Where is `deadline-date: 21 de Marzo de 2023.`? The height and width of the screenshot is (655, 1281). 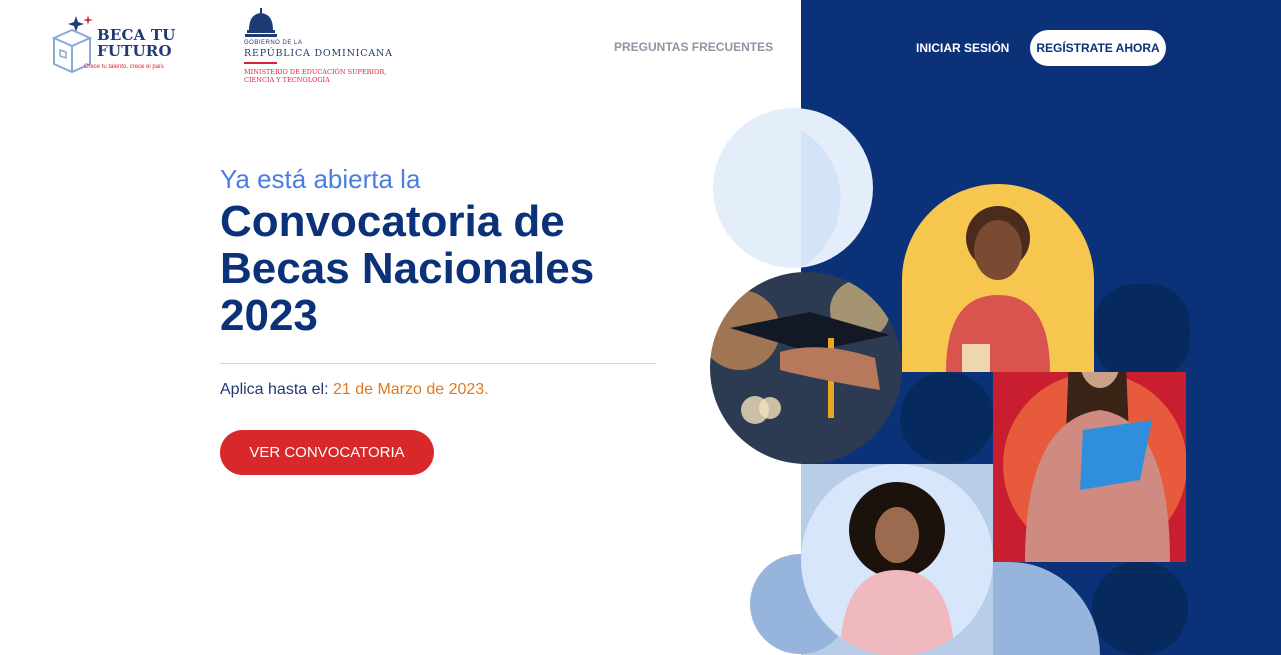
deadline-date: 21 de Marzo de 2023. is located at coordinates (410, 389).